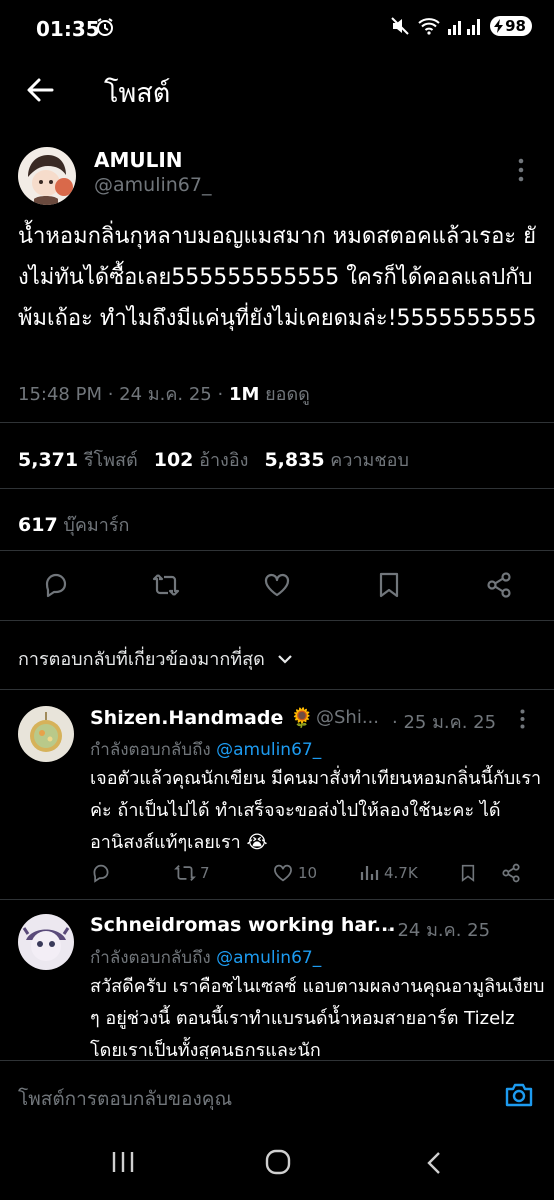  I want to click on likes-stat: 5,835 ความชอบ, so click(336, 459).